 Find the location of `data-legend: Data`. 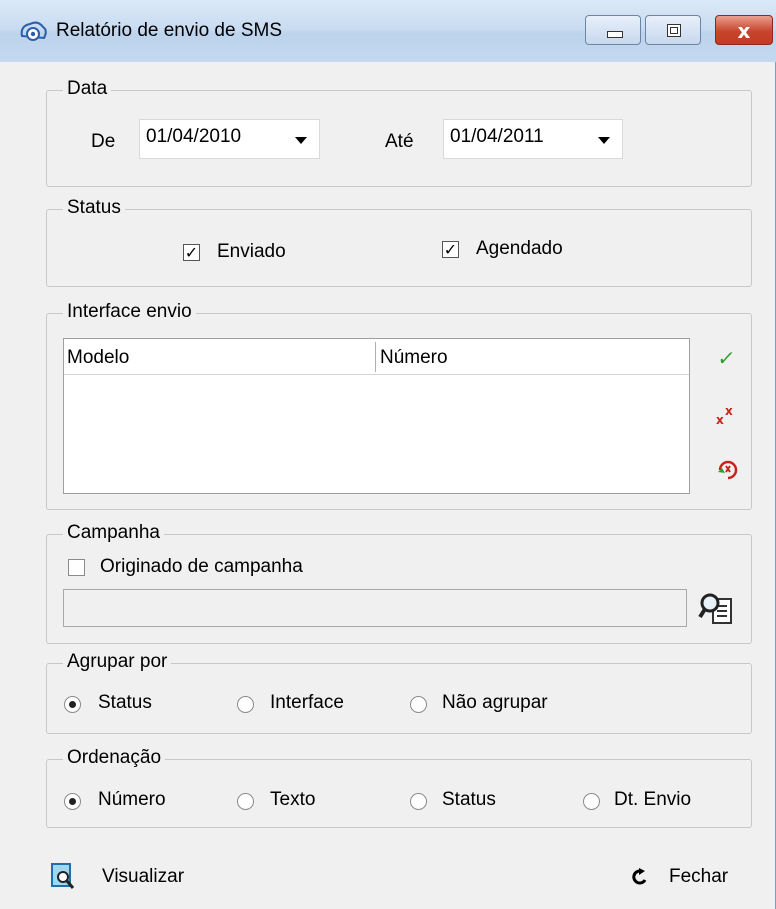

data-legend: Data is located at coordinates (87, 89).